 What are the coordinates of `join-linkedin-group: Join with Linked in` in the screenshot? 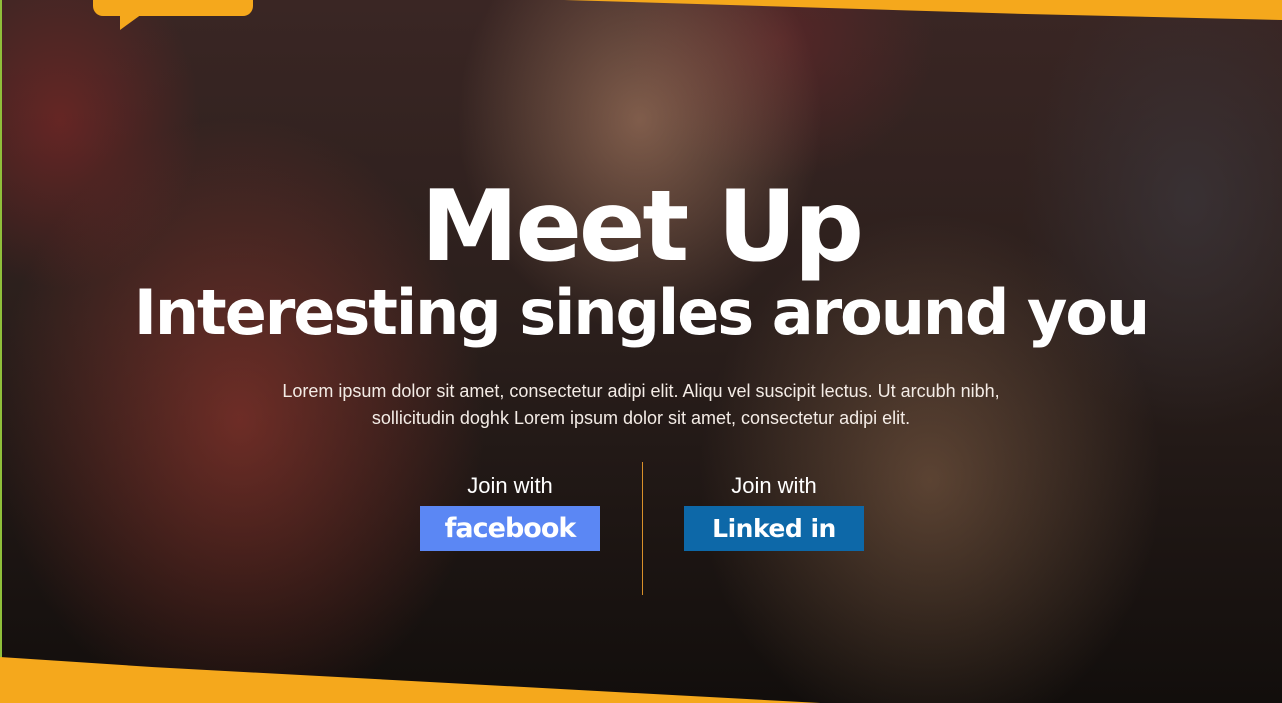 It's located at (774, 510).